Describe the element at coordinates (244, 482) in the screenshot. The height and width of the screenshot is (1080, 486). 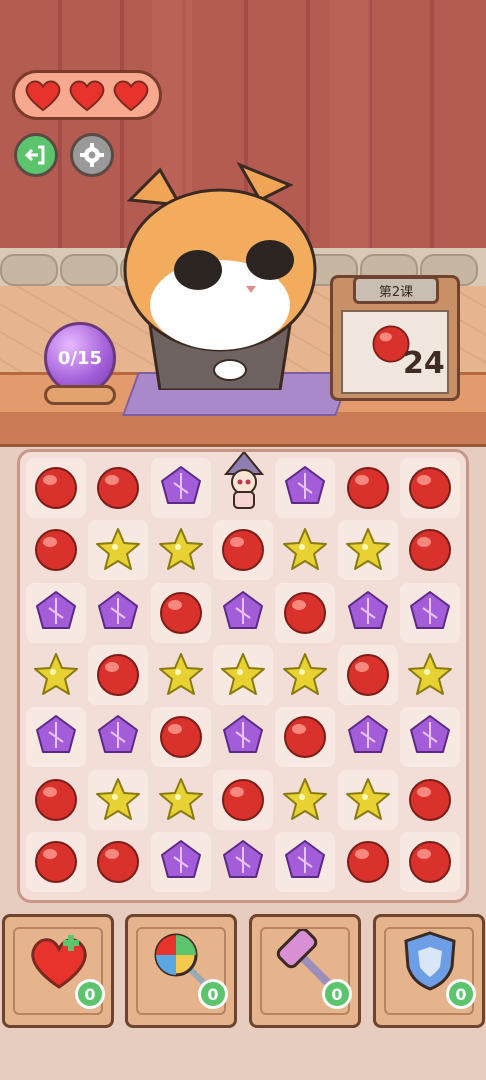
I see `witch-character` at that location.